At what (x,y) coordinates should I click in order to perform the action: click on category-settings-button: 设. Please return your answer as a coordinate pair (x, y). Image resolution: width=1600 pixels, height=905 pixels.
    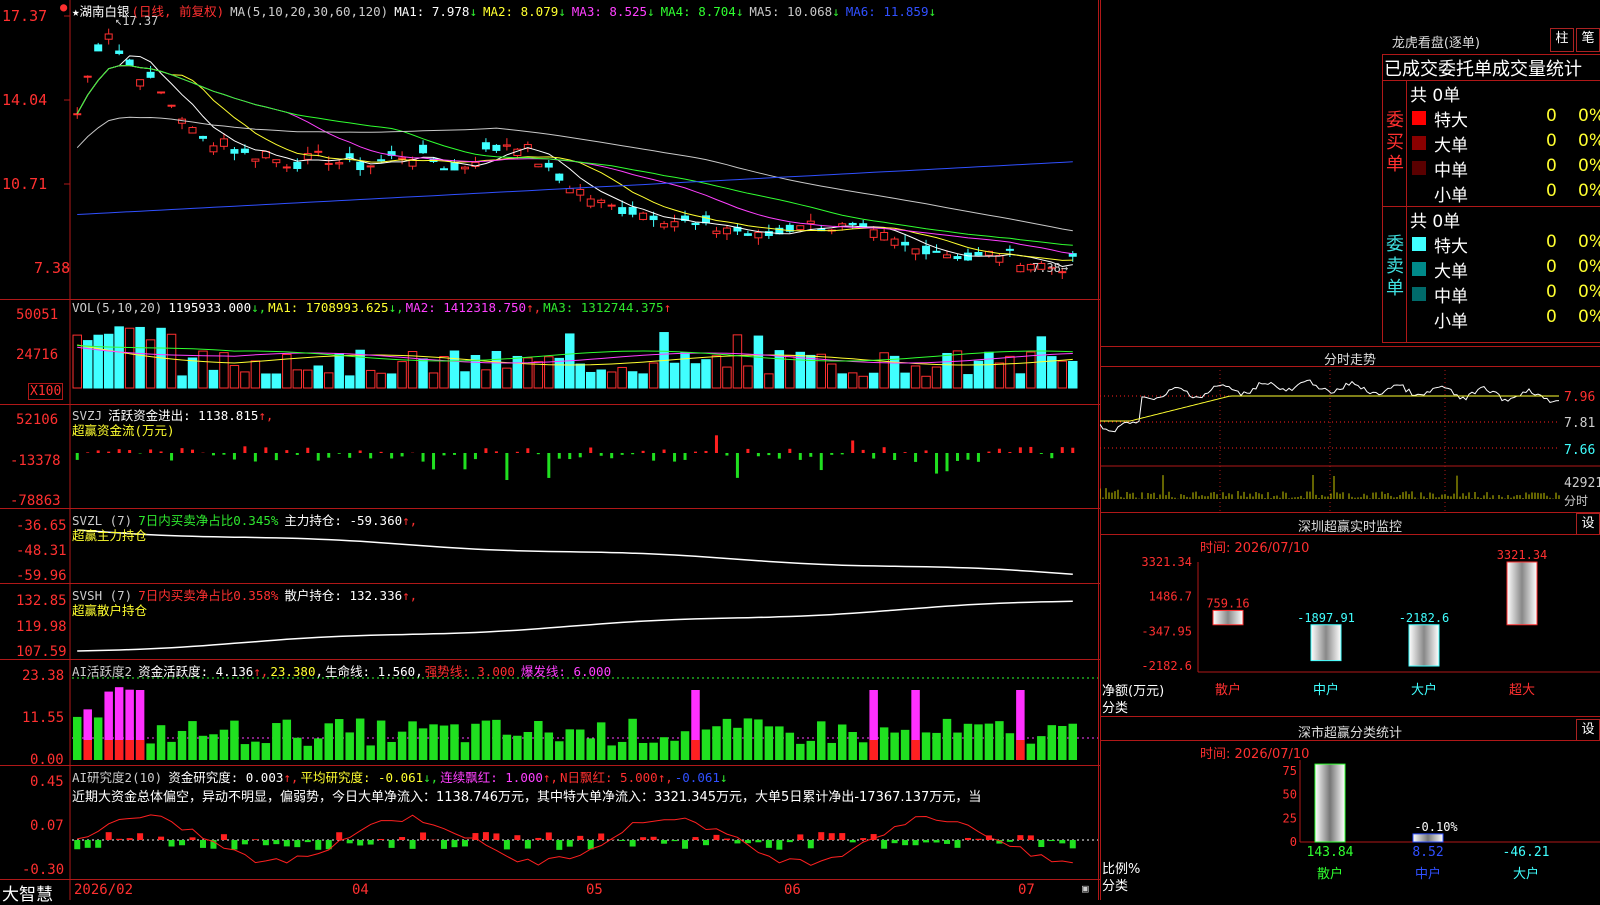
    Looking at the image, I should click on (1588, 730).